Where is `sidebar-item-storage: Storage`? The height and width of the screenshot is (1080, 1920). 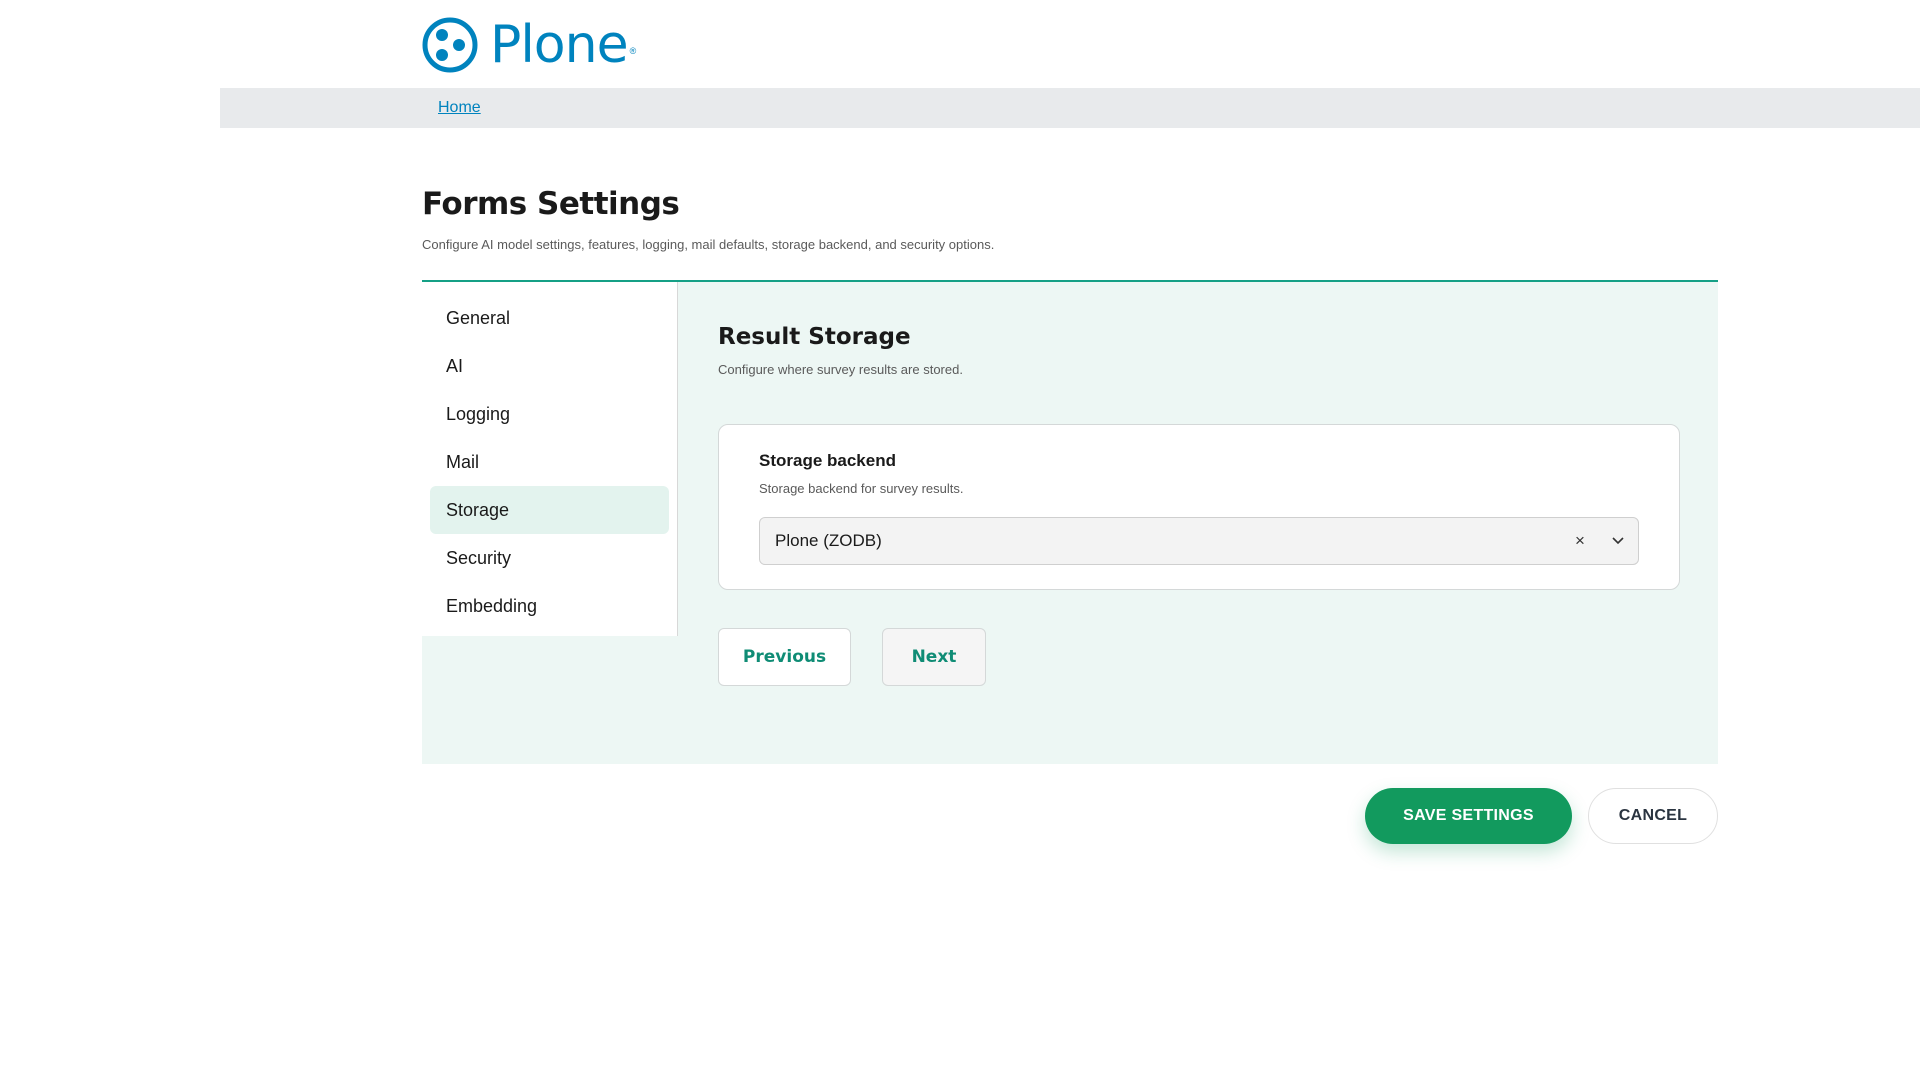
sidebar-item-storage: Storage is located at coordinates (549, 510).